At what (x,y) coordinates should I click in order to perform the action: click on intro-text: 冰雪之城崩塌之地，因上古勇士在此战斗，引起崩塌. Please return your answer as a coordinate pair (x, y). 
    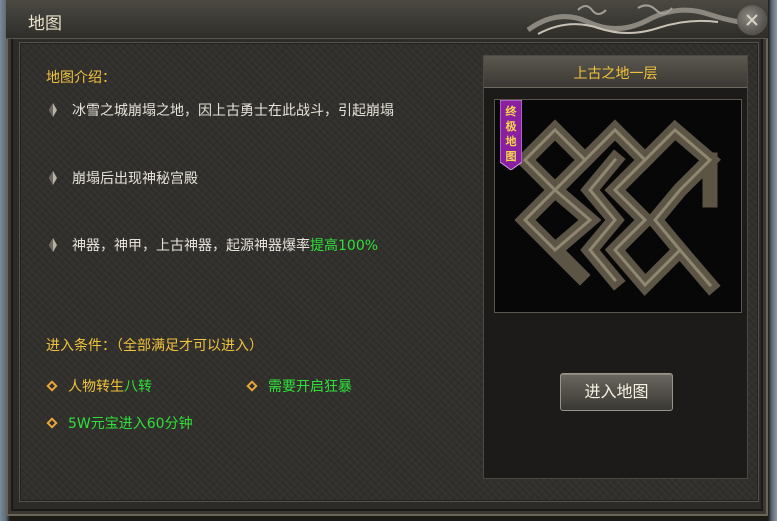
    Looking at the image, I should click on (233, 111).